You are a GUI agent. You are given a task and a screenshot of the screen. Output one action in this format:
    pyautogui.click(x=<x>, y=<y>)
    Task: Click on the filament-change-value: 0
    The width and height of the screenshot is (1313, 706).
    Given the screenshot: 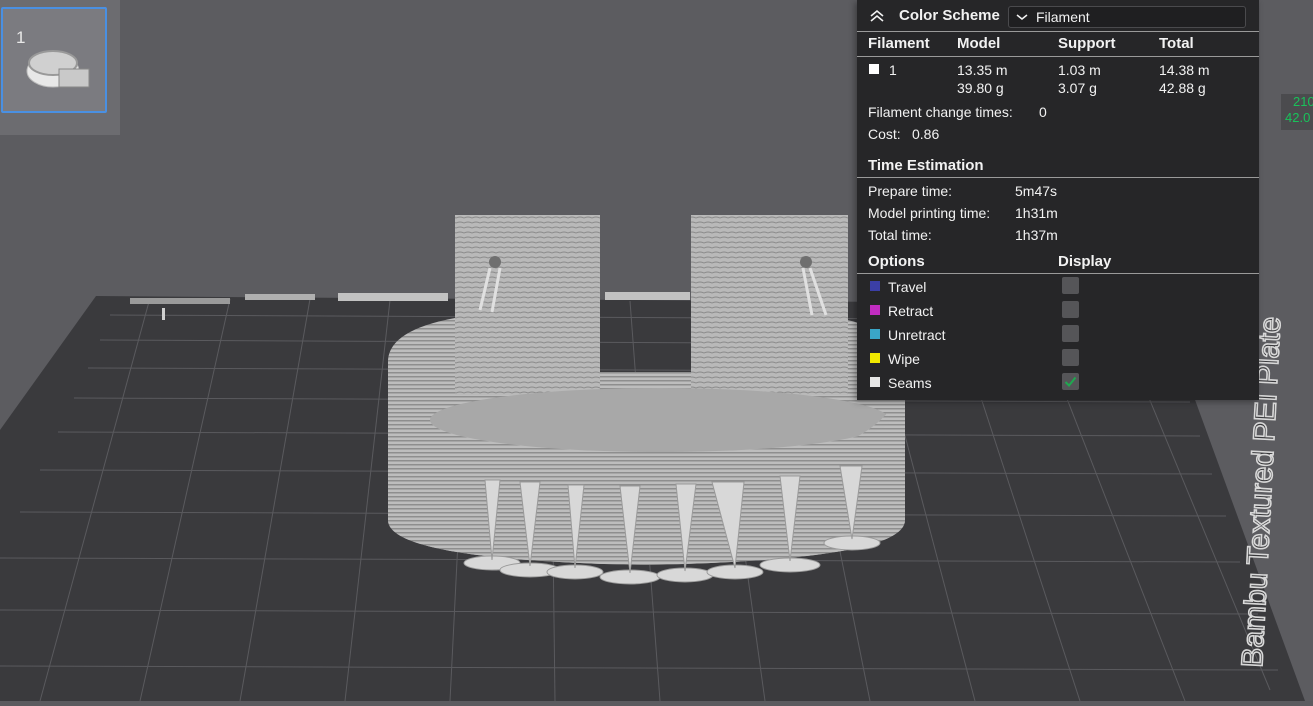 What is the action you would take?
    pyautogui.click(x=1043, y=112)
    